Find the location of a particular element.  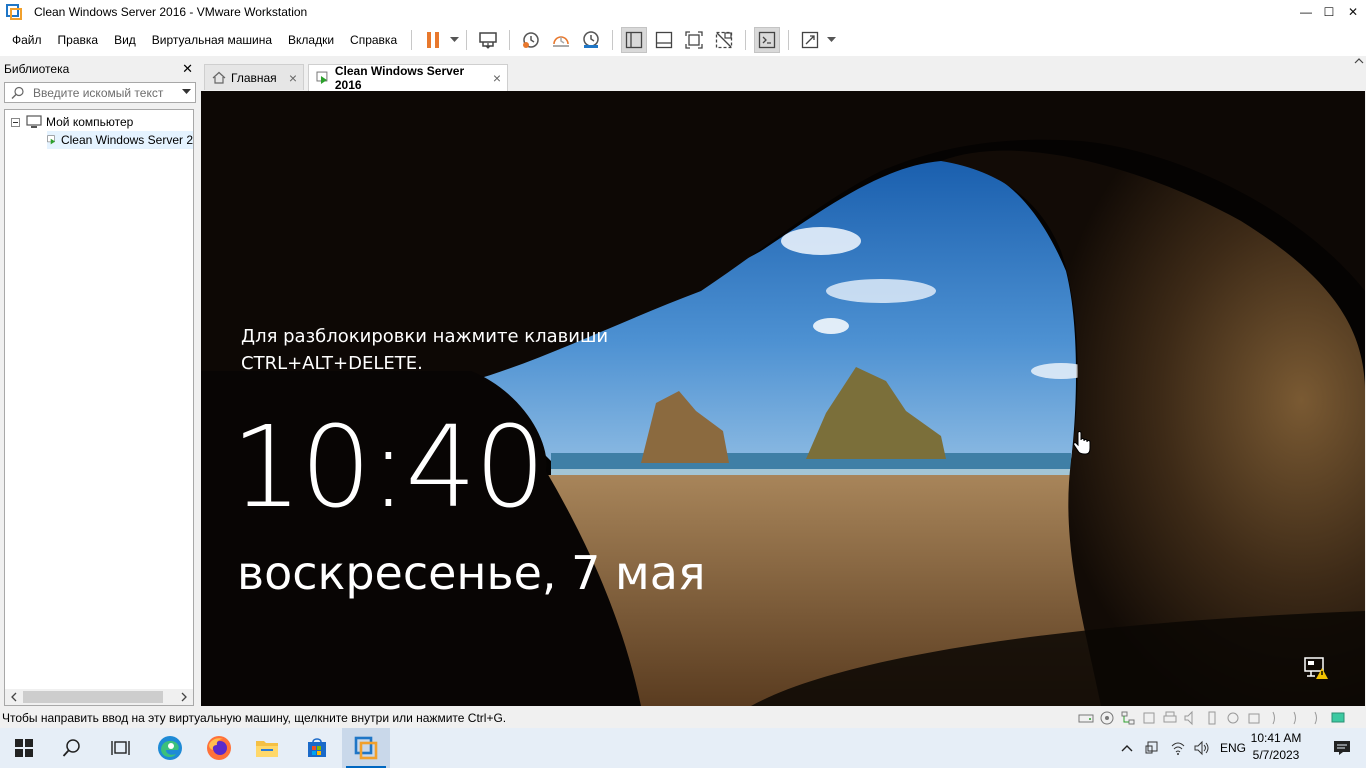

firefox-button is located at coordinates (219, 748).